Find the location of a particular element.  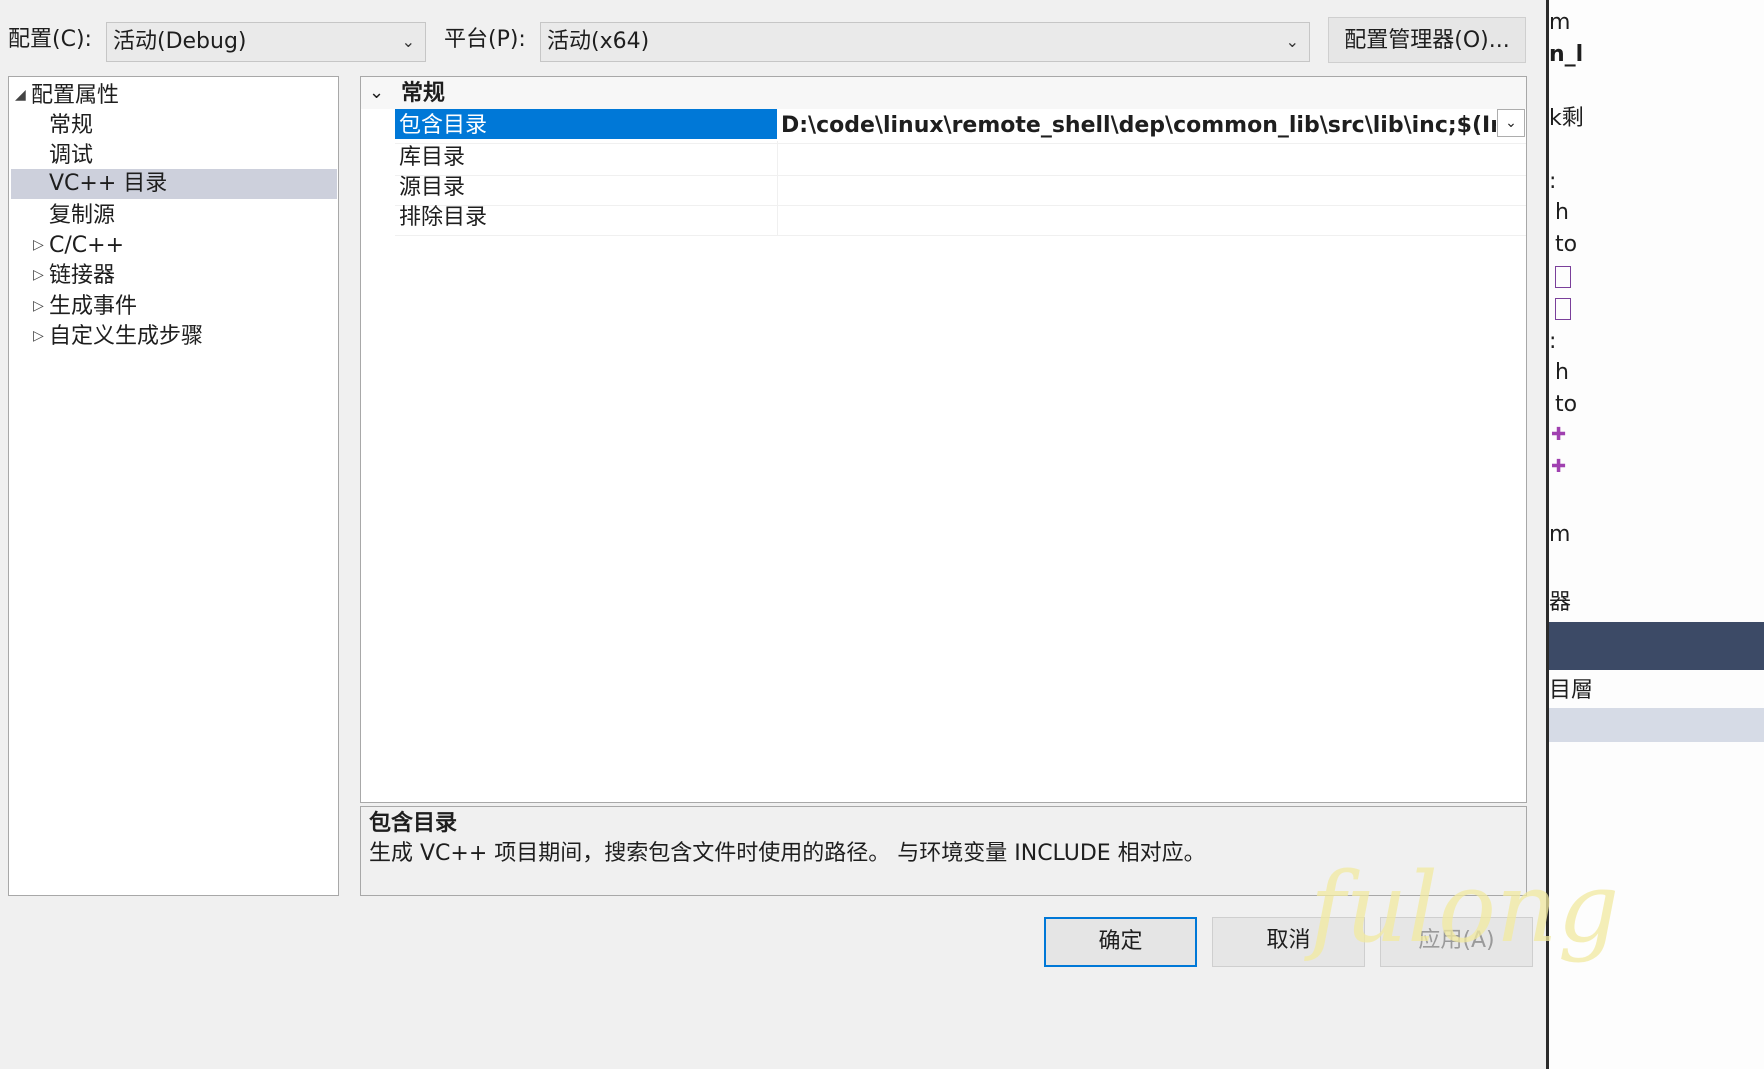

tree-item-linker: 链接器 is located at coordinates (82, 276).